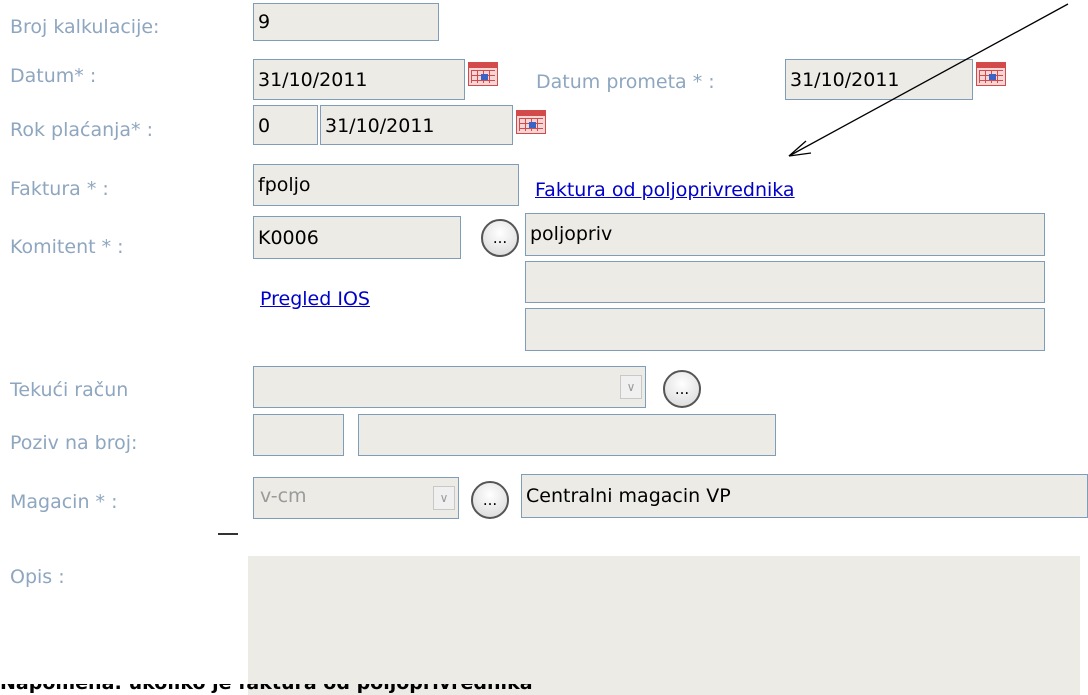 The width and height of the screenshot is (1088, 695). What do you see at coordinates (567, 435) in the screenshot?
I see `poziv-na-broj-number-input` at bounding box center [567, 435].